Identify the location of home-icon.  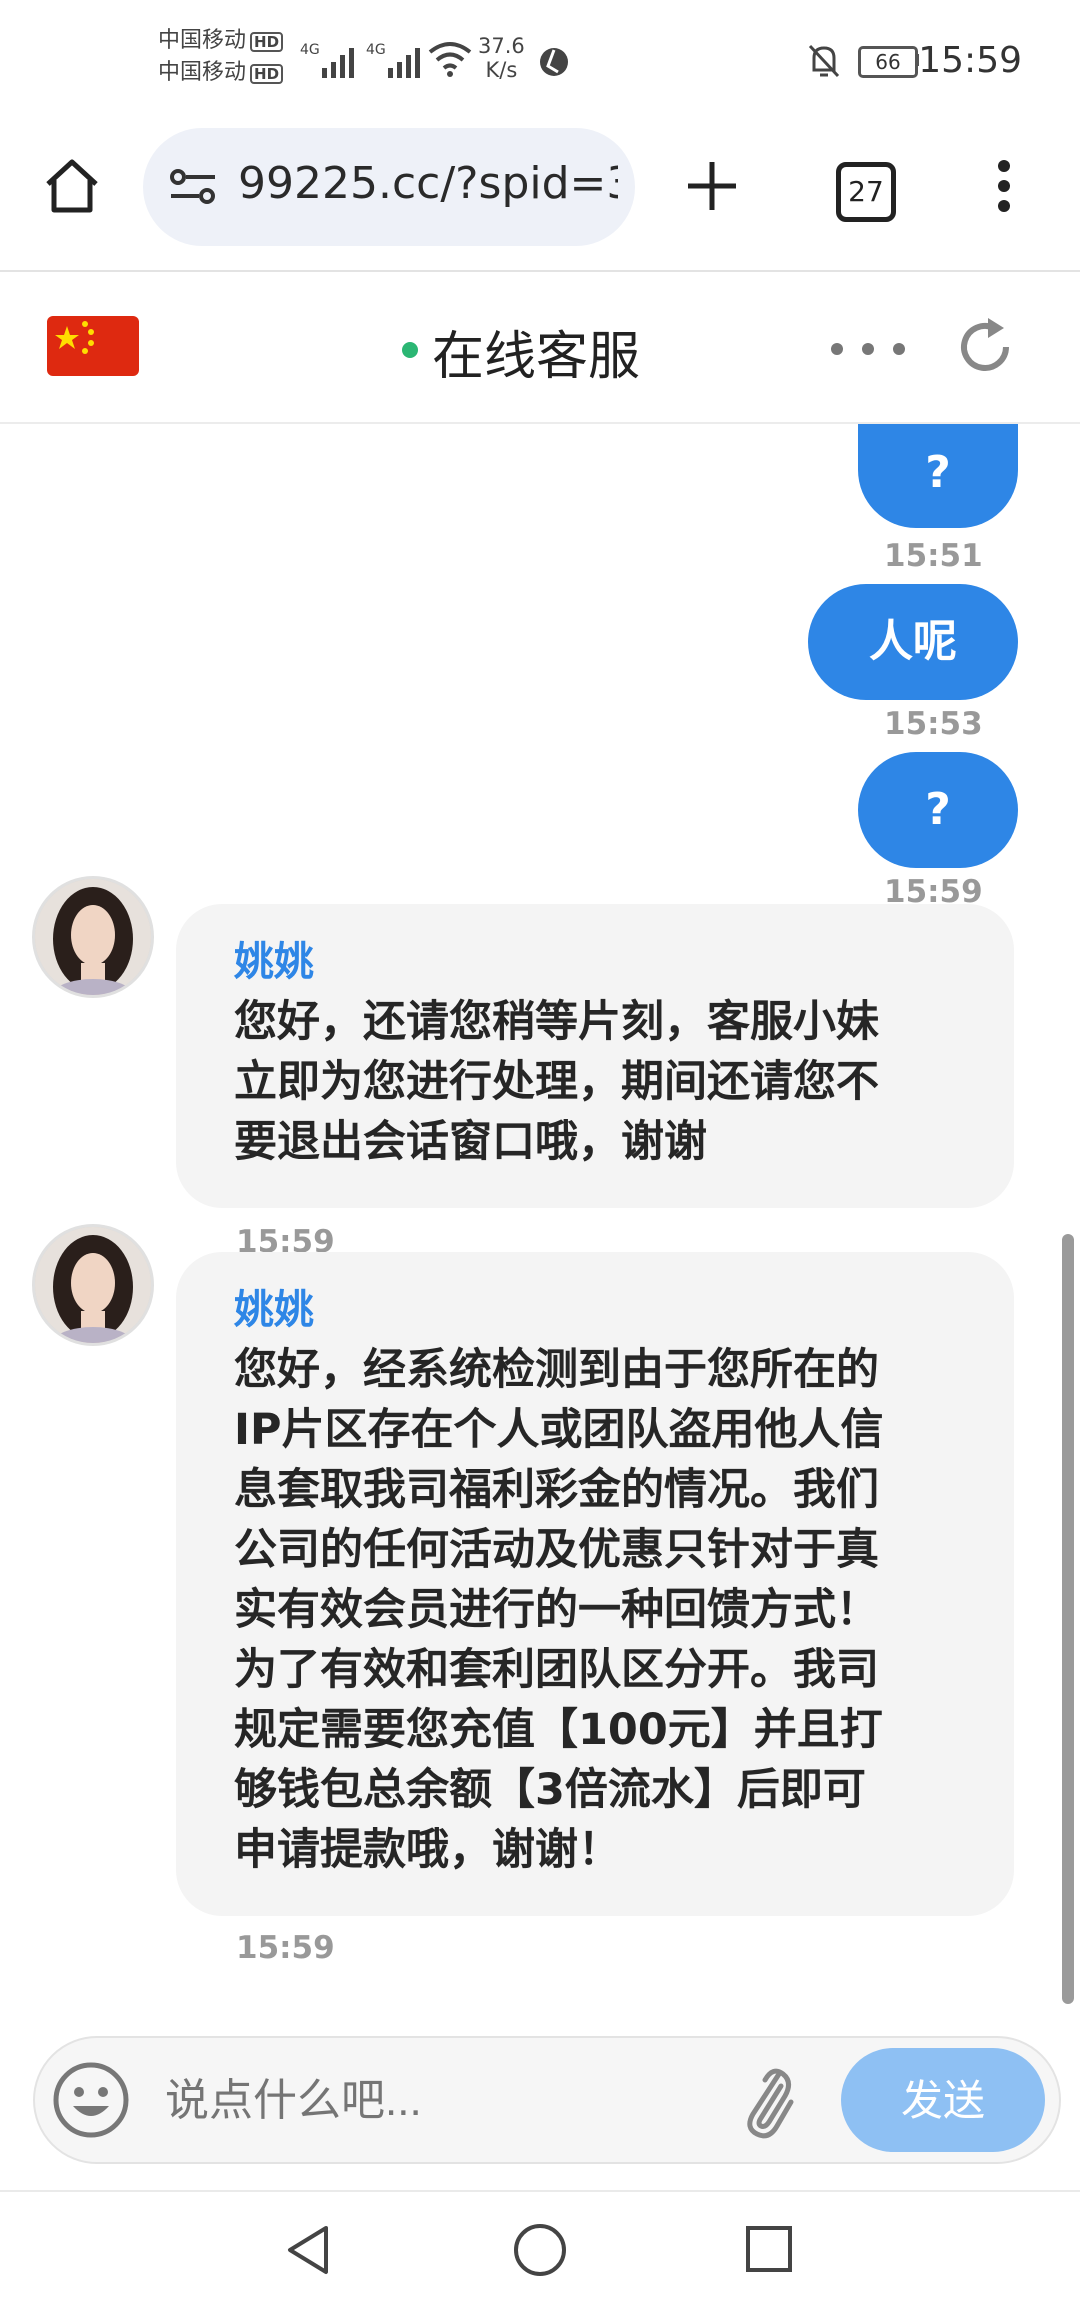
(72, 186).